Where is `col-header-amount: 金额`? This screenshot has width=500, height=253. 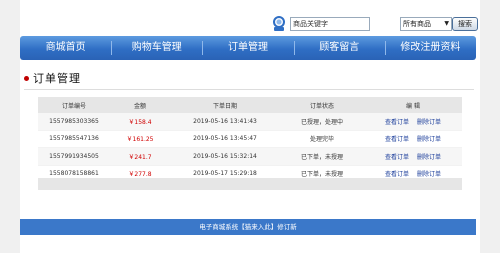
col-header-amount: 金额 is located at coordinates (140, 105).